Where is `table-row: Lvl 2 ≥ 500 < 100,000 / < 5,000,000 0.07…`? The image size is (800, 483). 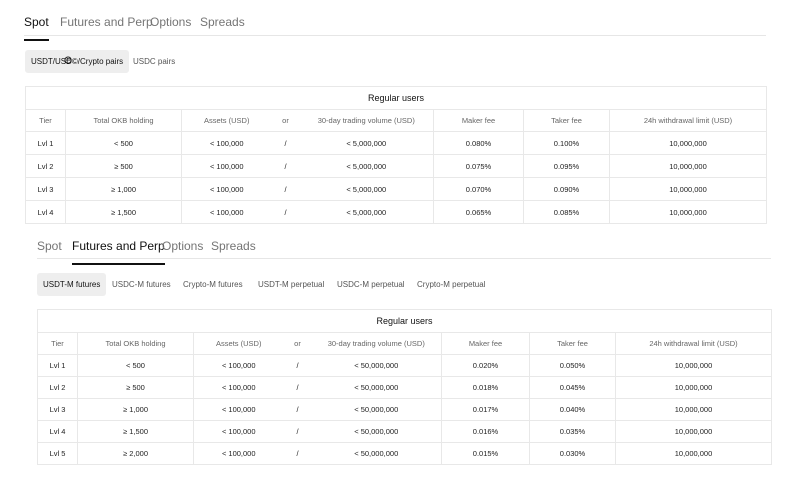
table-row: Lvl 2 ≥ 500 < 100,000 / < 5,000,000 0.07… is located at coordinates (396, 166).